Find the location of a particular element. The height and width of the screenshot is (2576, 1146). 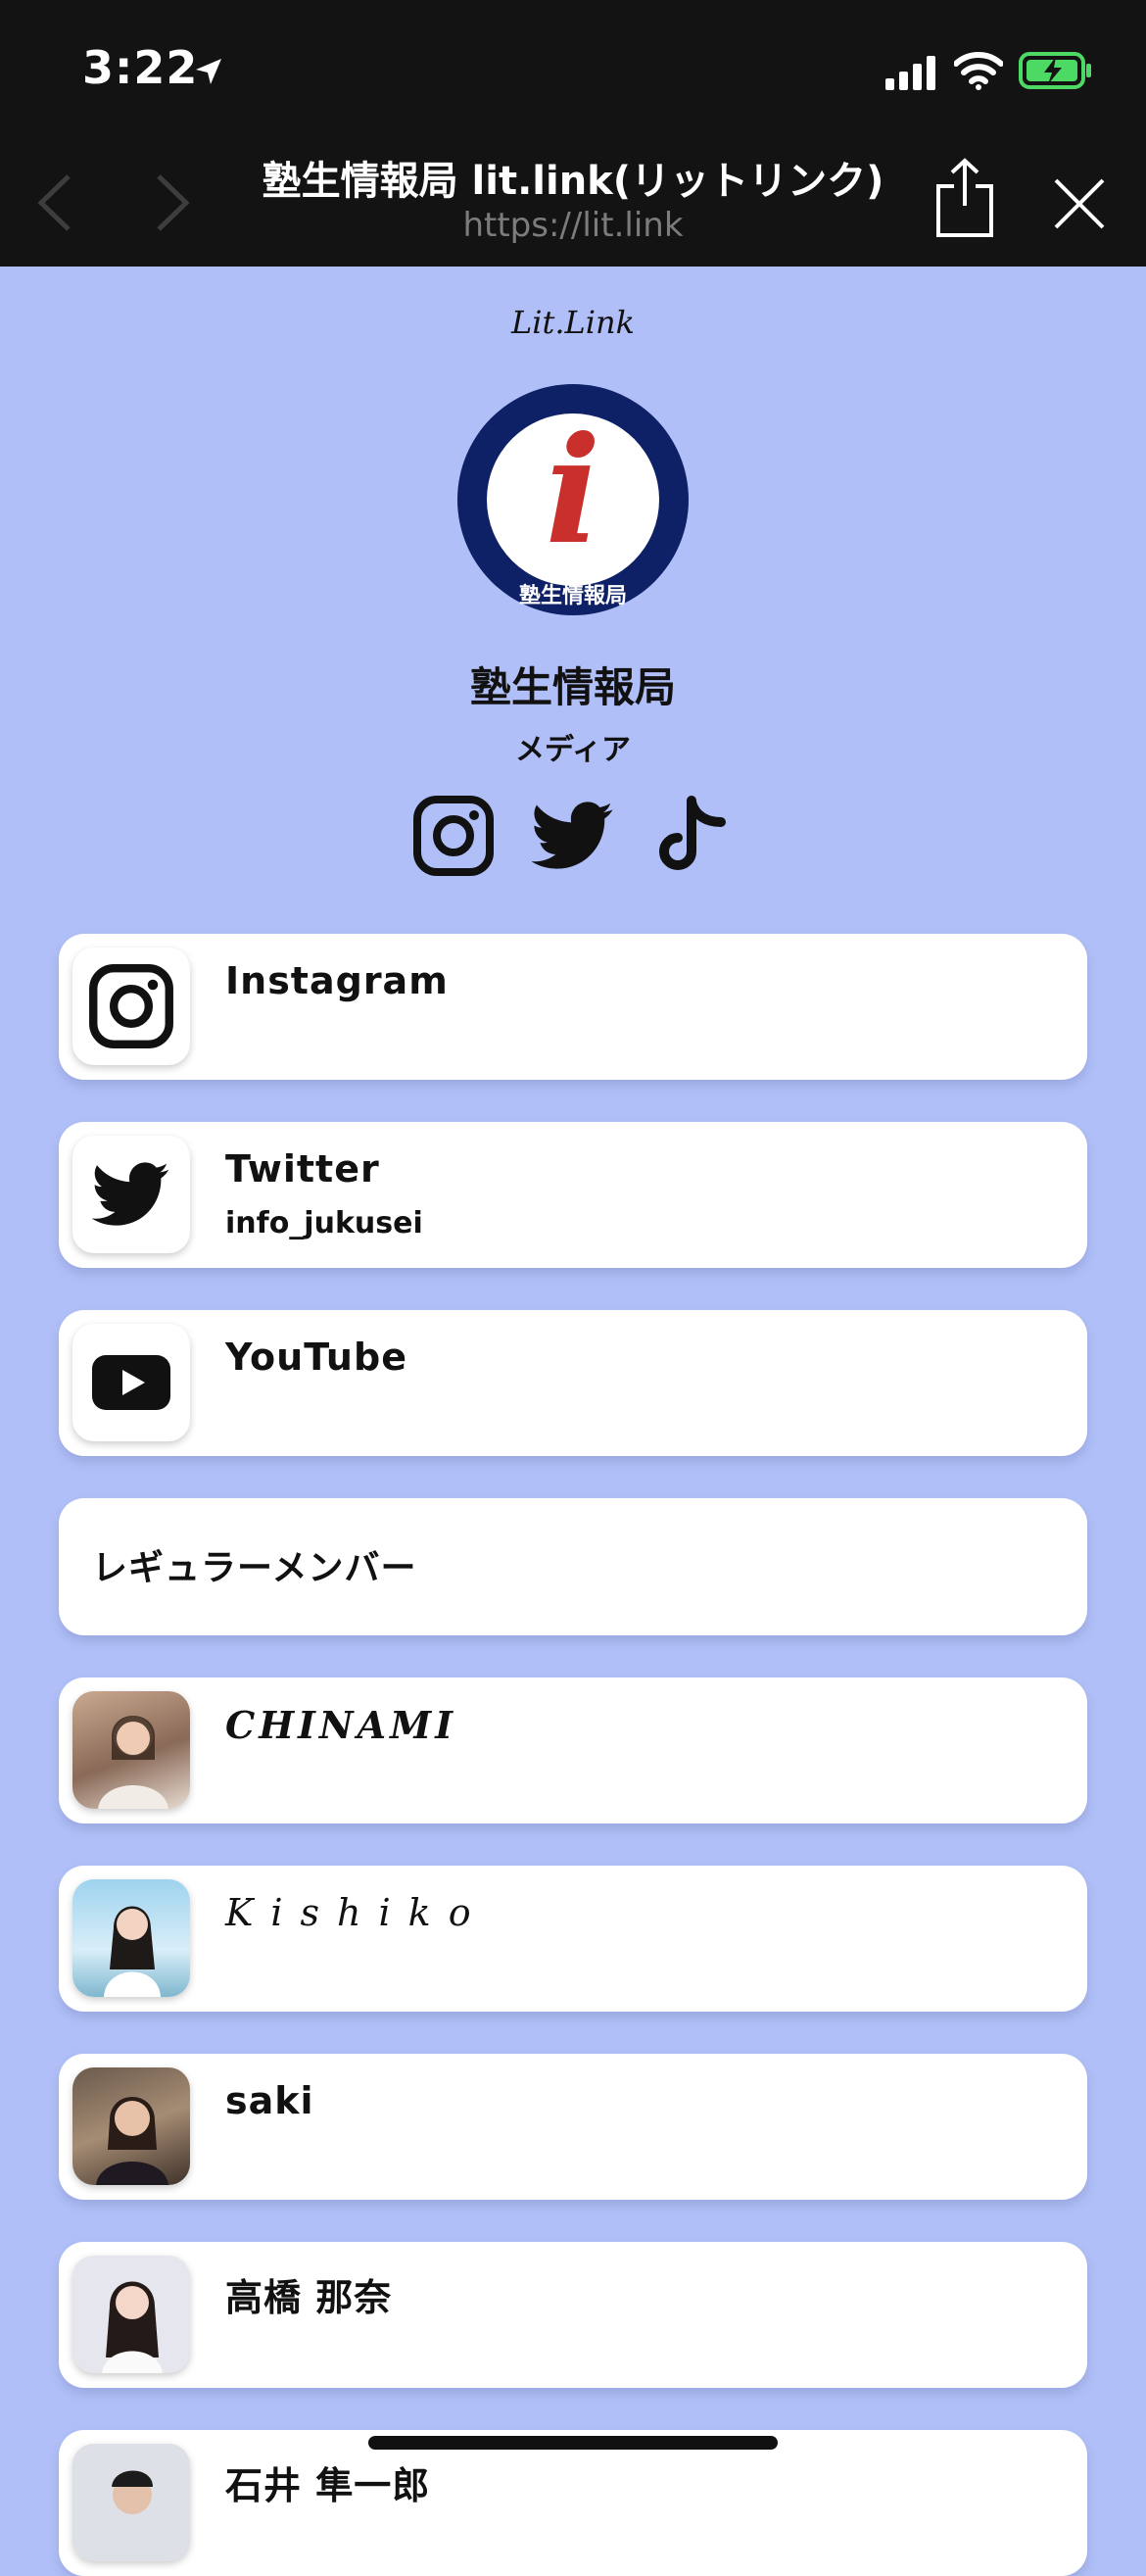

member-card-ishii: 石井 隼一郎 is located at coordinates (573, 2503).